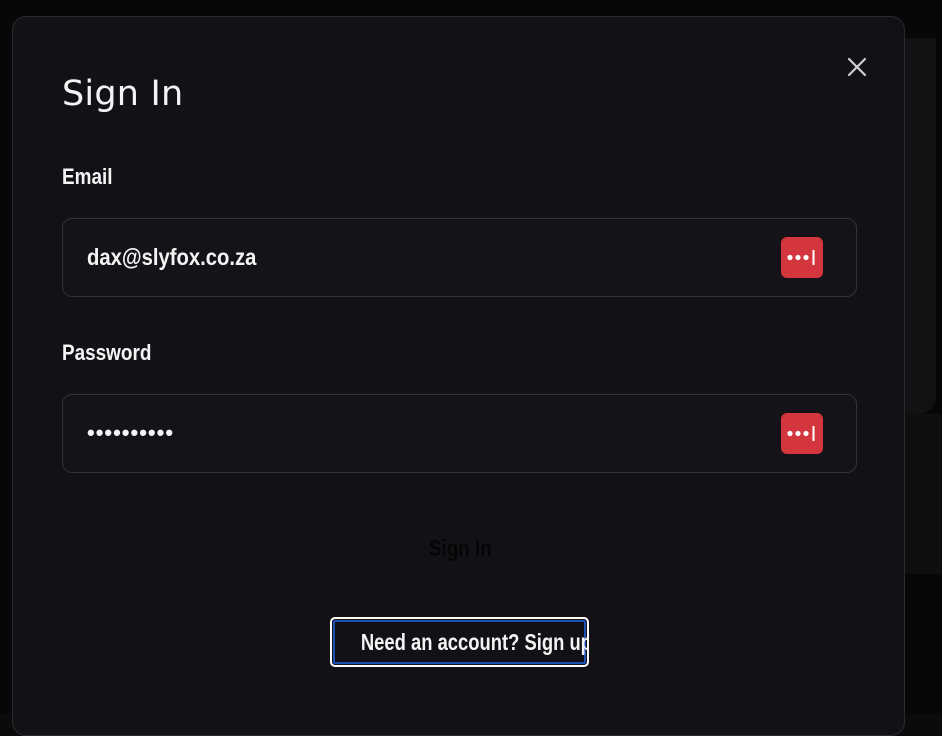  I want to click on password-field-container, so click(459, 433).